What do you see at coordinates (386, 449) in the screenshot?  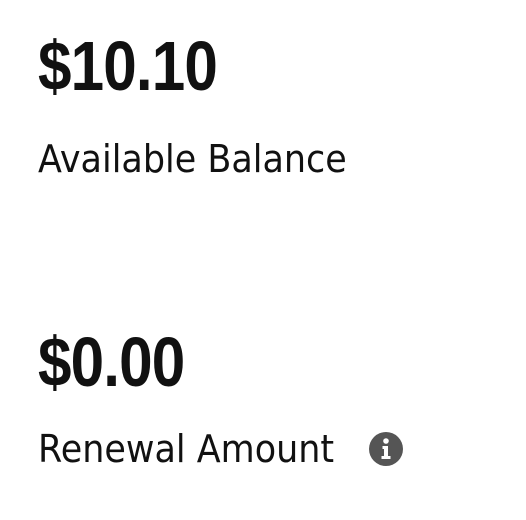 I see `info-icon` at bounding box center [386, 449].